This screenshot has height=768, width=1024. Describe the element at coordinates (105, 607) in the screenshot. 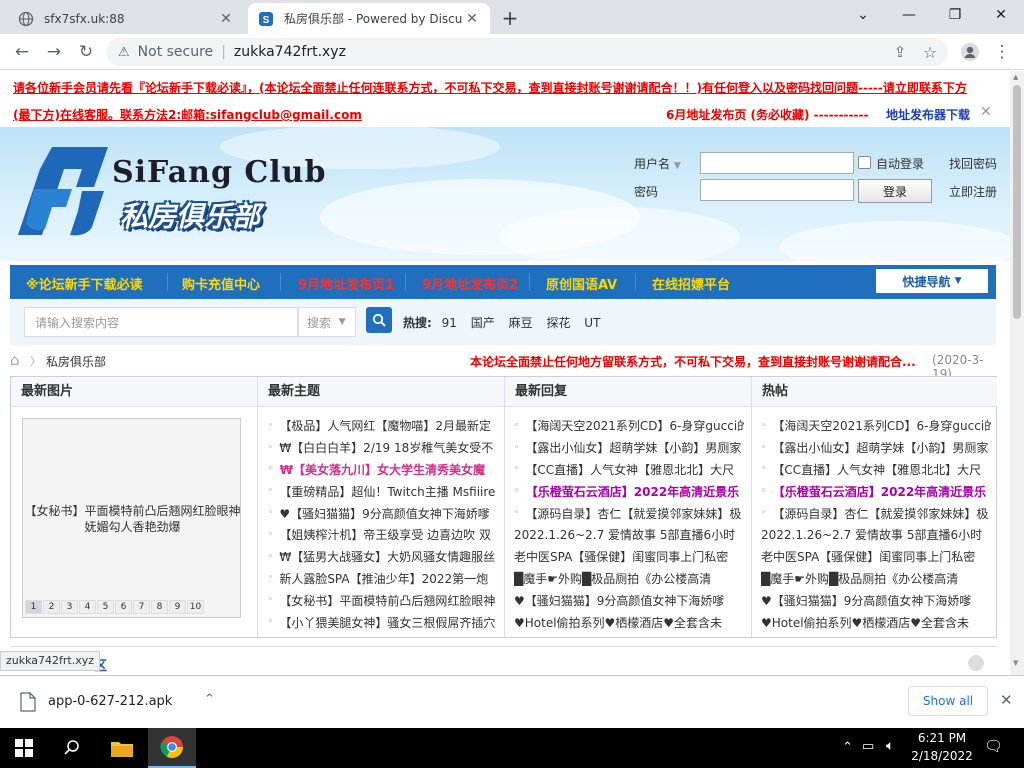

I see `pager-page: 5` at that location.